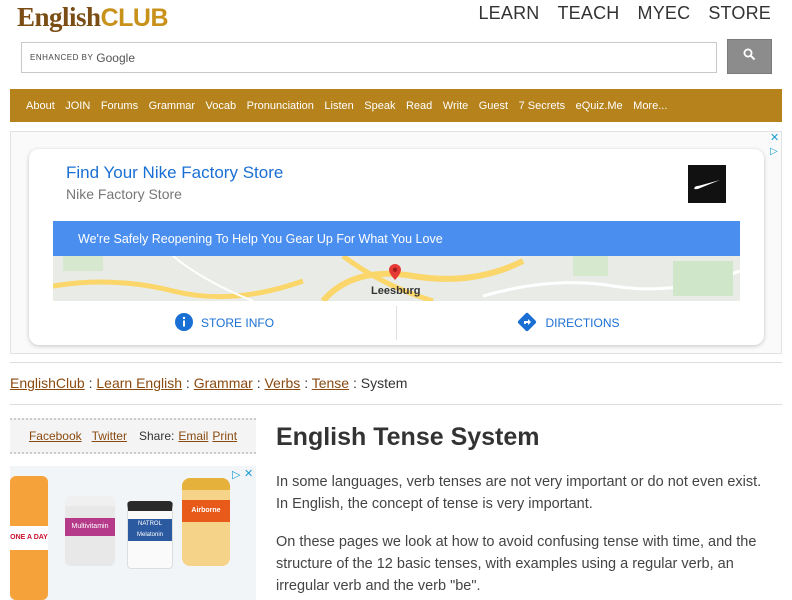 The height and width of the screenshot is (600, 792). What do you see at coordinates (248, 473) in the screenshot?
I see `side-ad-close-icon: ✕` at bounding box center [248, 473].